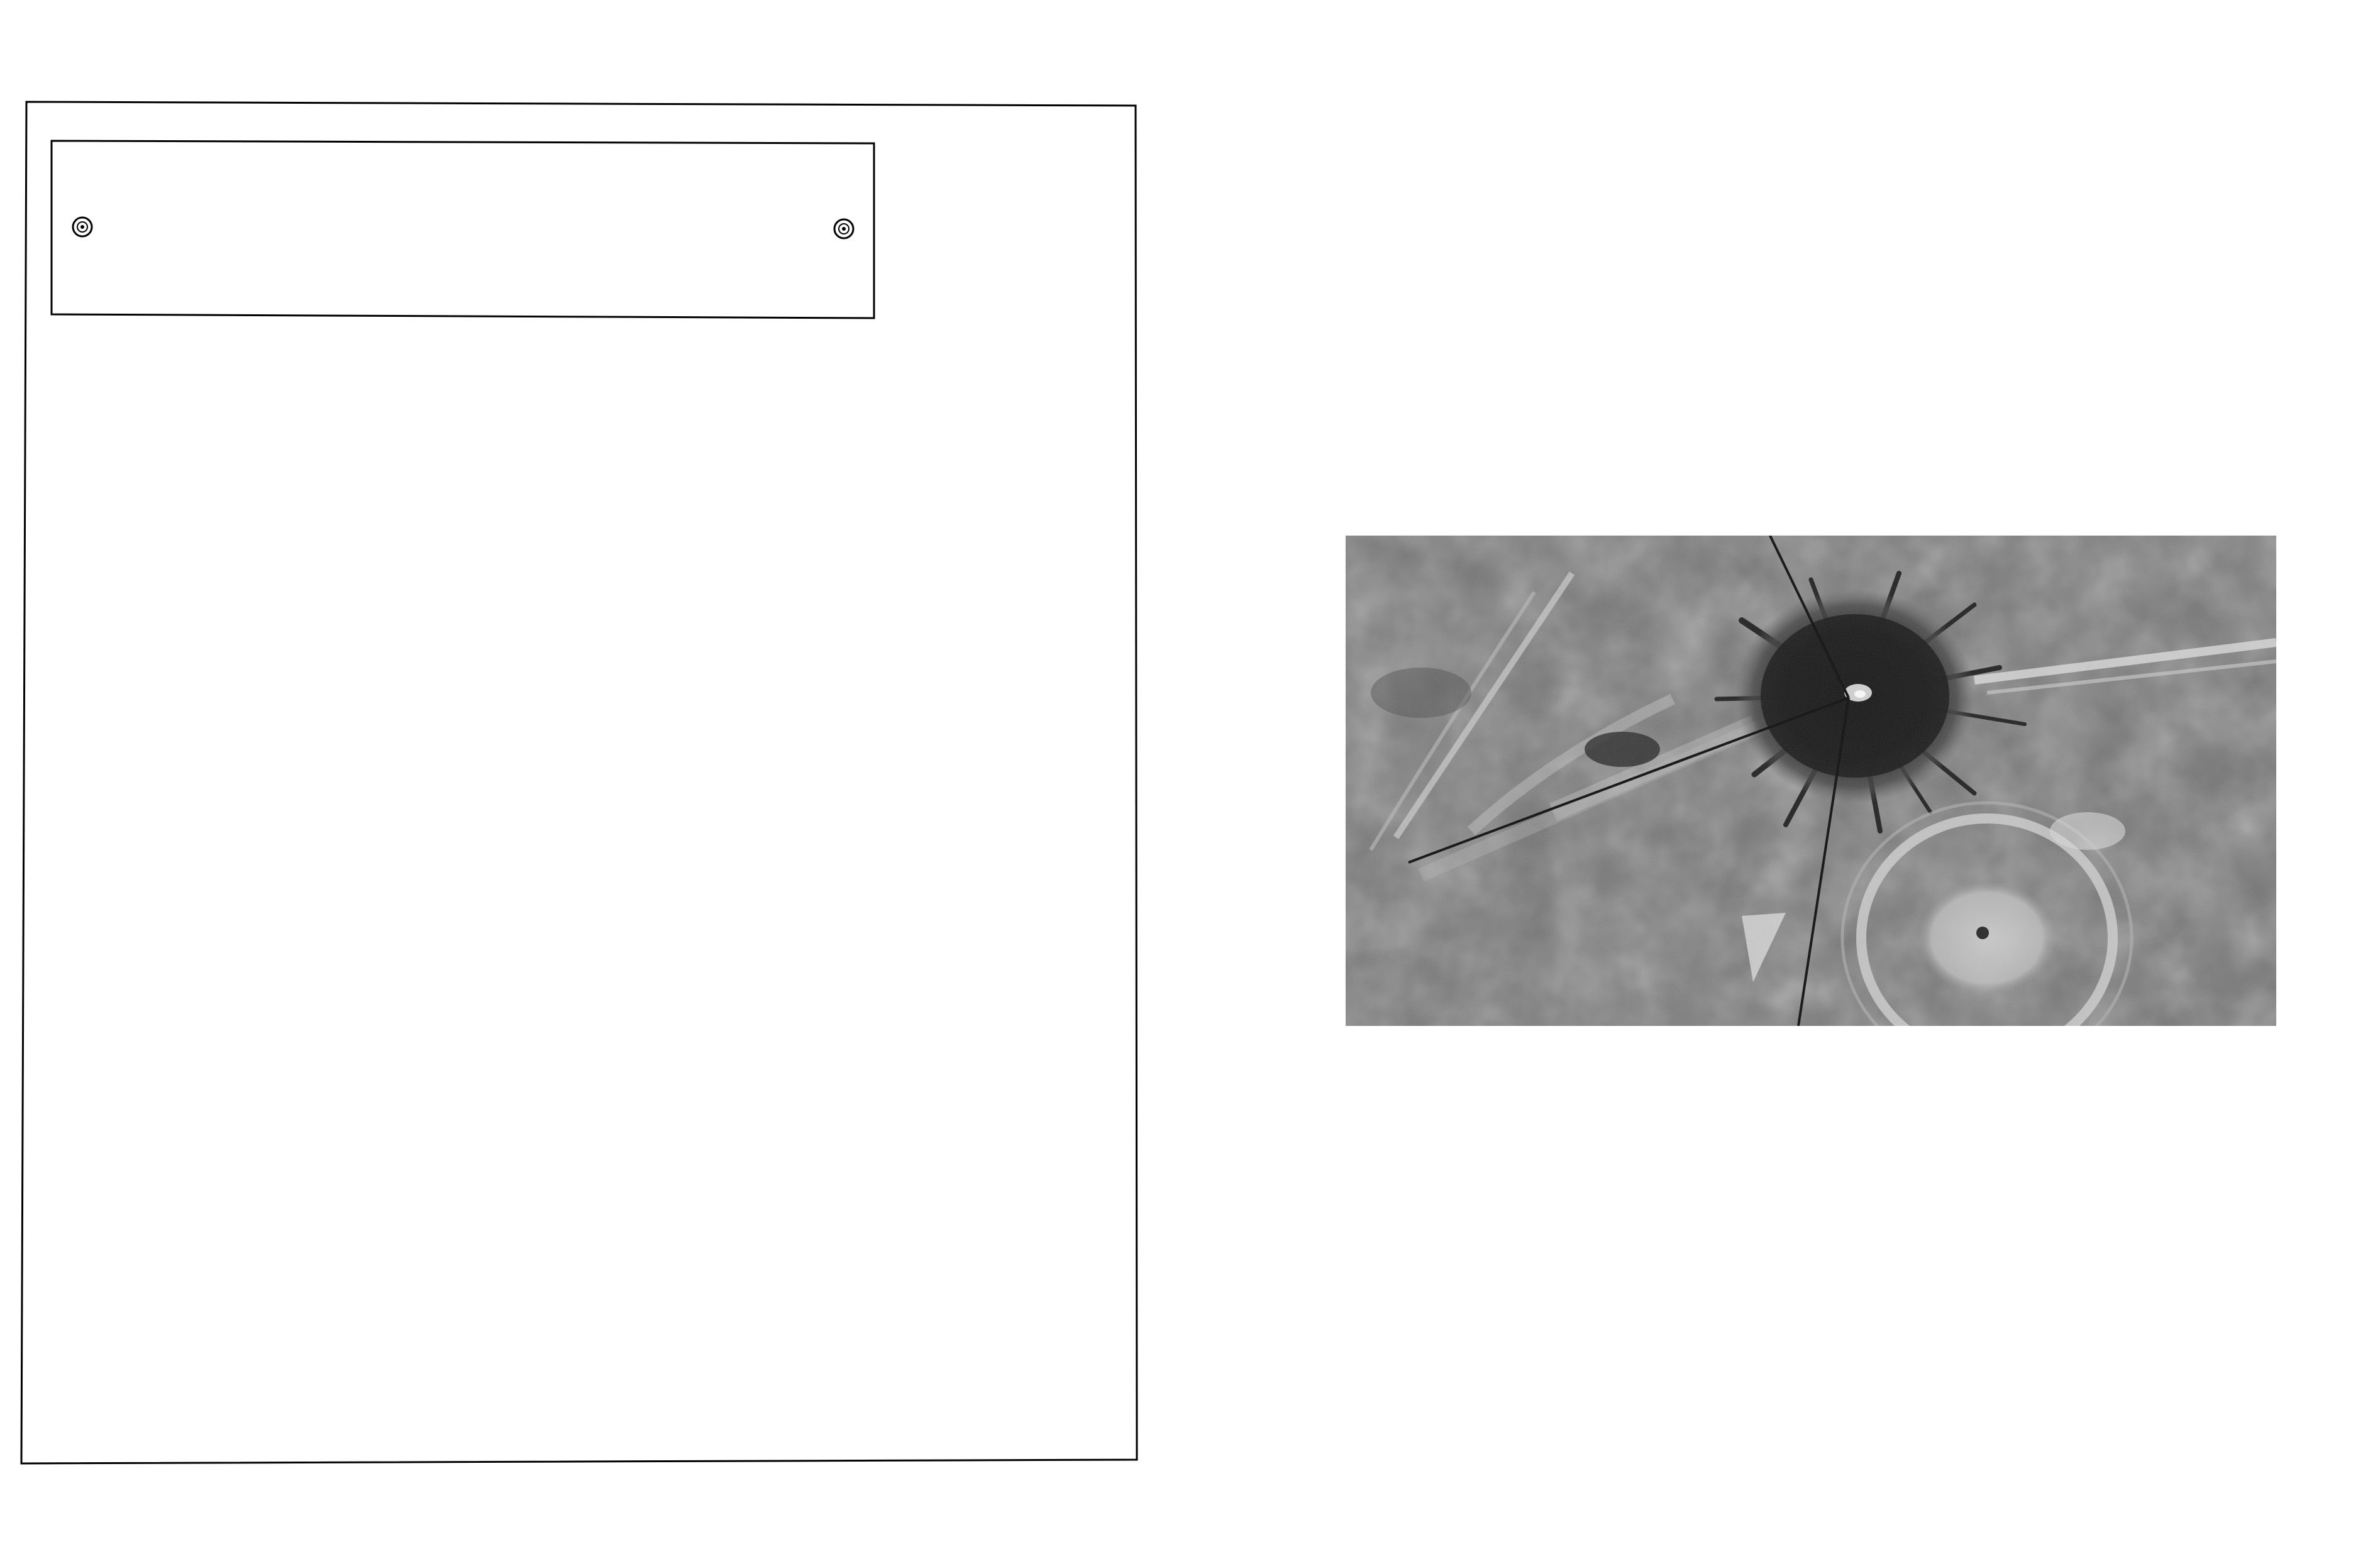  What do you see at coordinates (462, 229) in the screenshot?
I see `plaque` at bounding box center [462, 229].